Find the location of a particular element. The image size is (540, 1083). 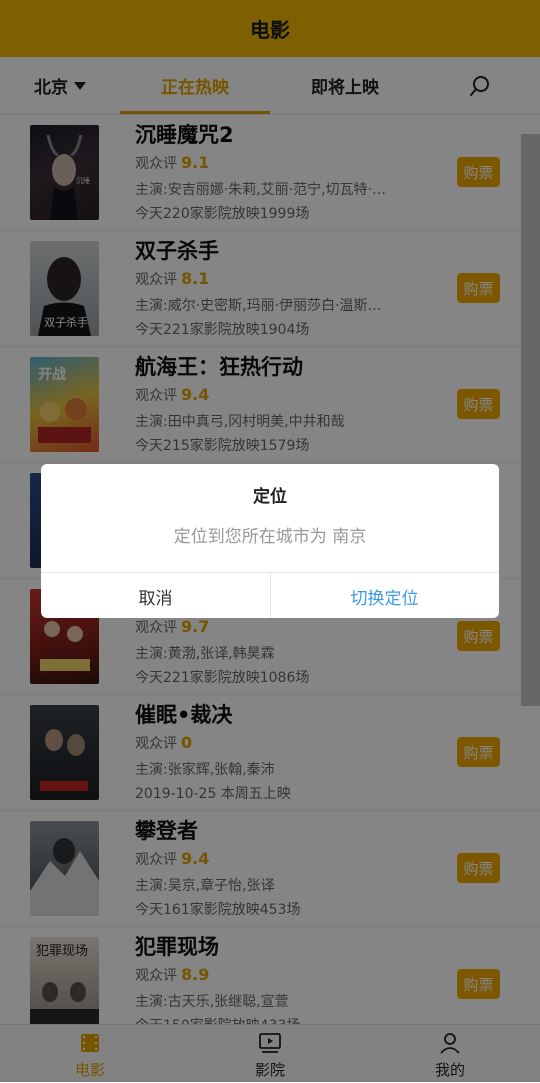

dialog-buttons: 取消 切换定位 is located at coordinates (270, 595).